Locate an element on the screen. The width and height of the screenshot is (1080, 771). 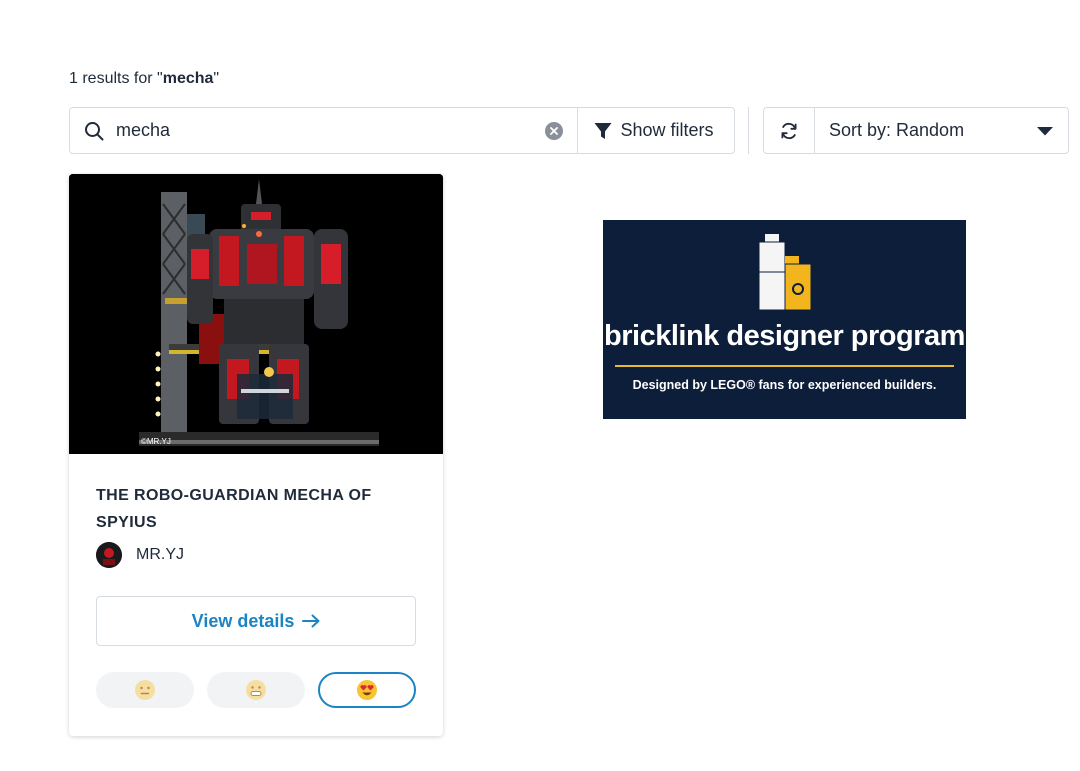
reaction-heart-eyes-button is located at coordinates (367, 690).